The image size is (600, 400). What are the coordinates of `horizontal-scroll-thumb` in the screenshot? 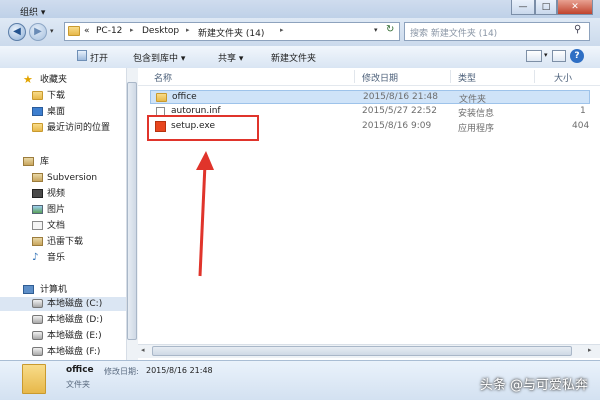 It's located at (362, 351).